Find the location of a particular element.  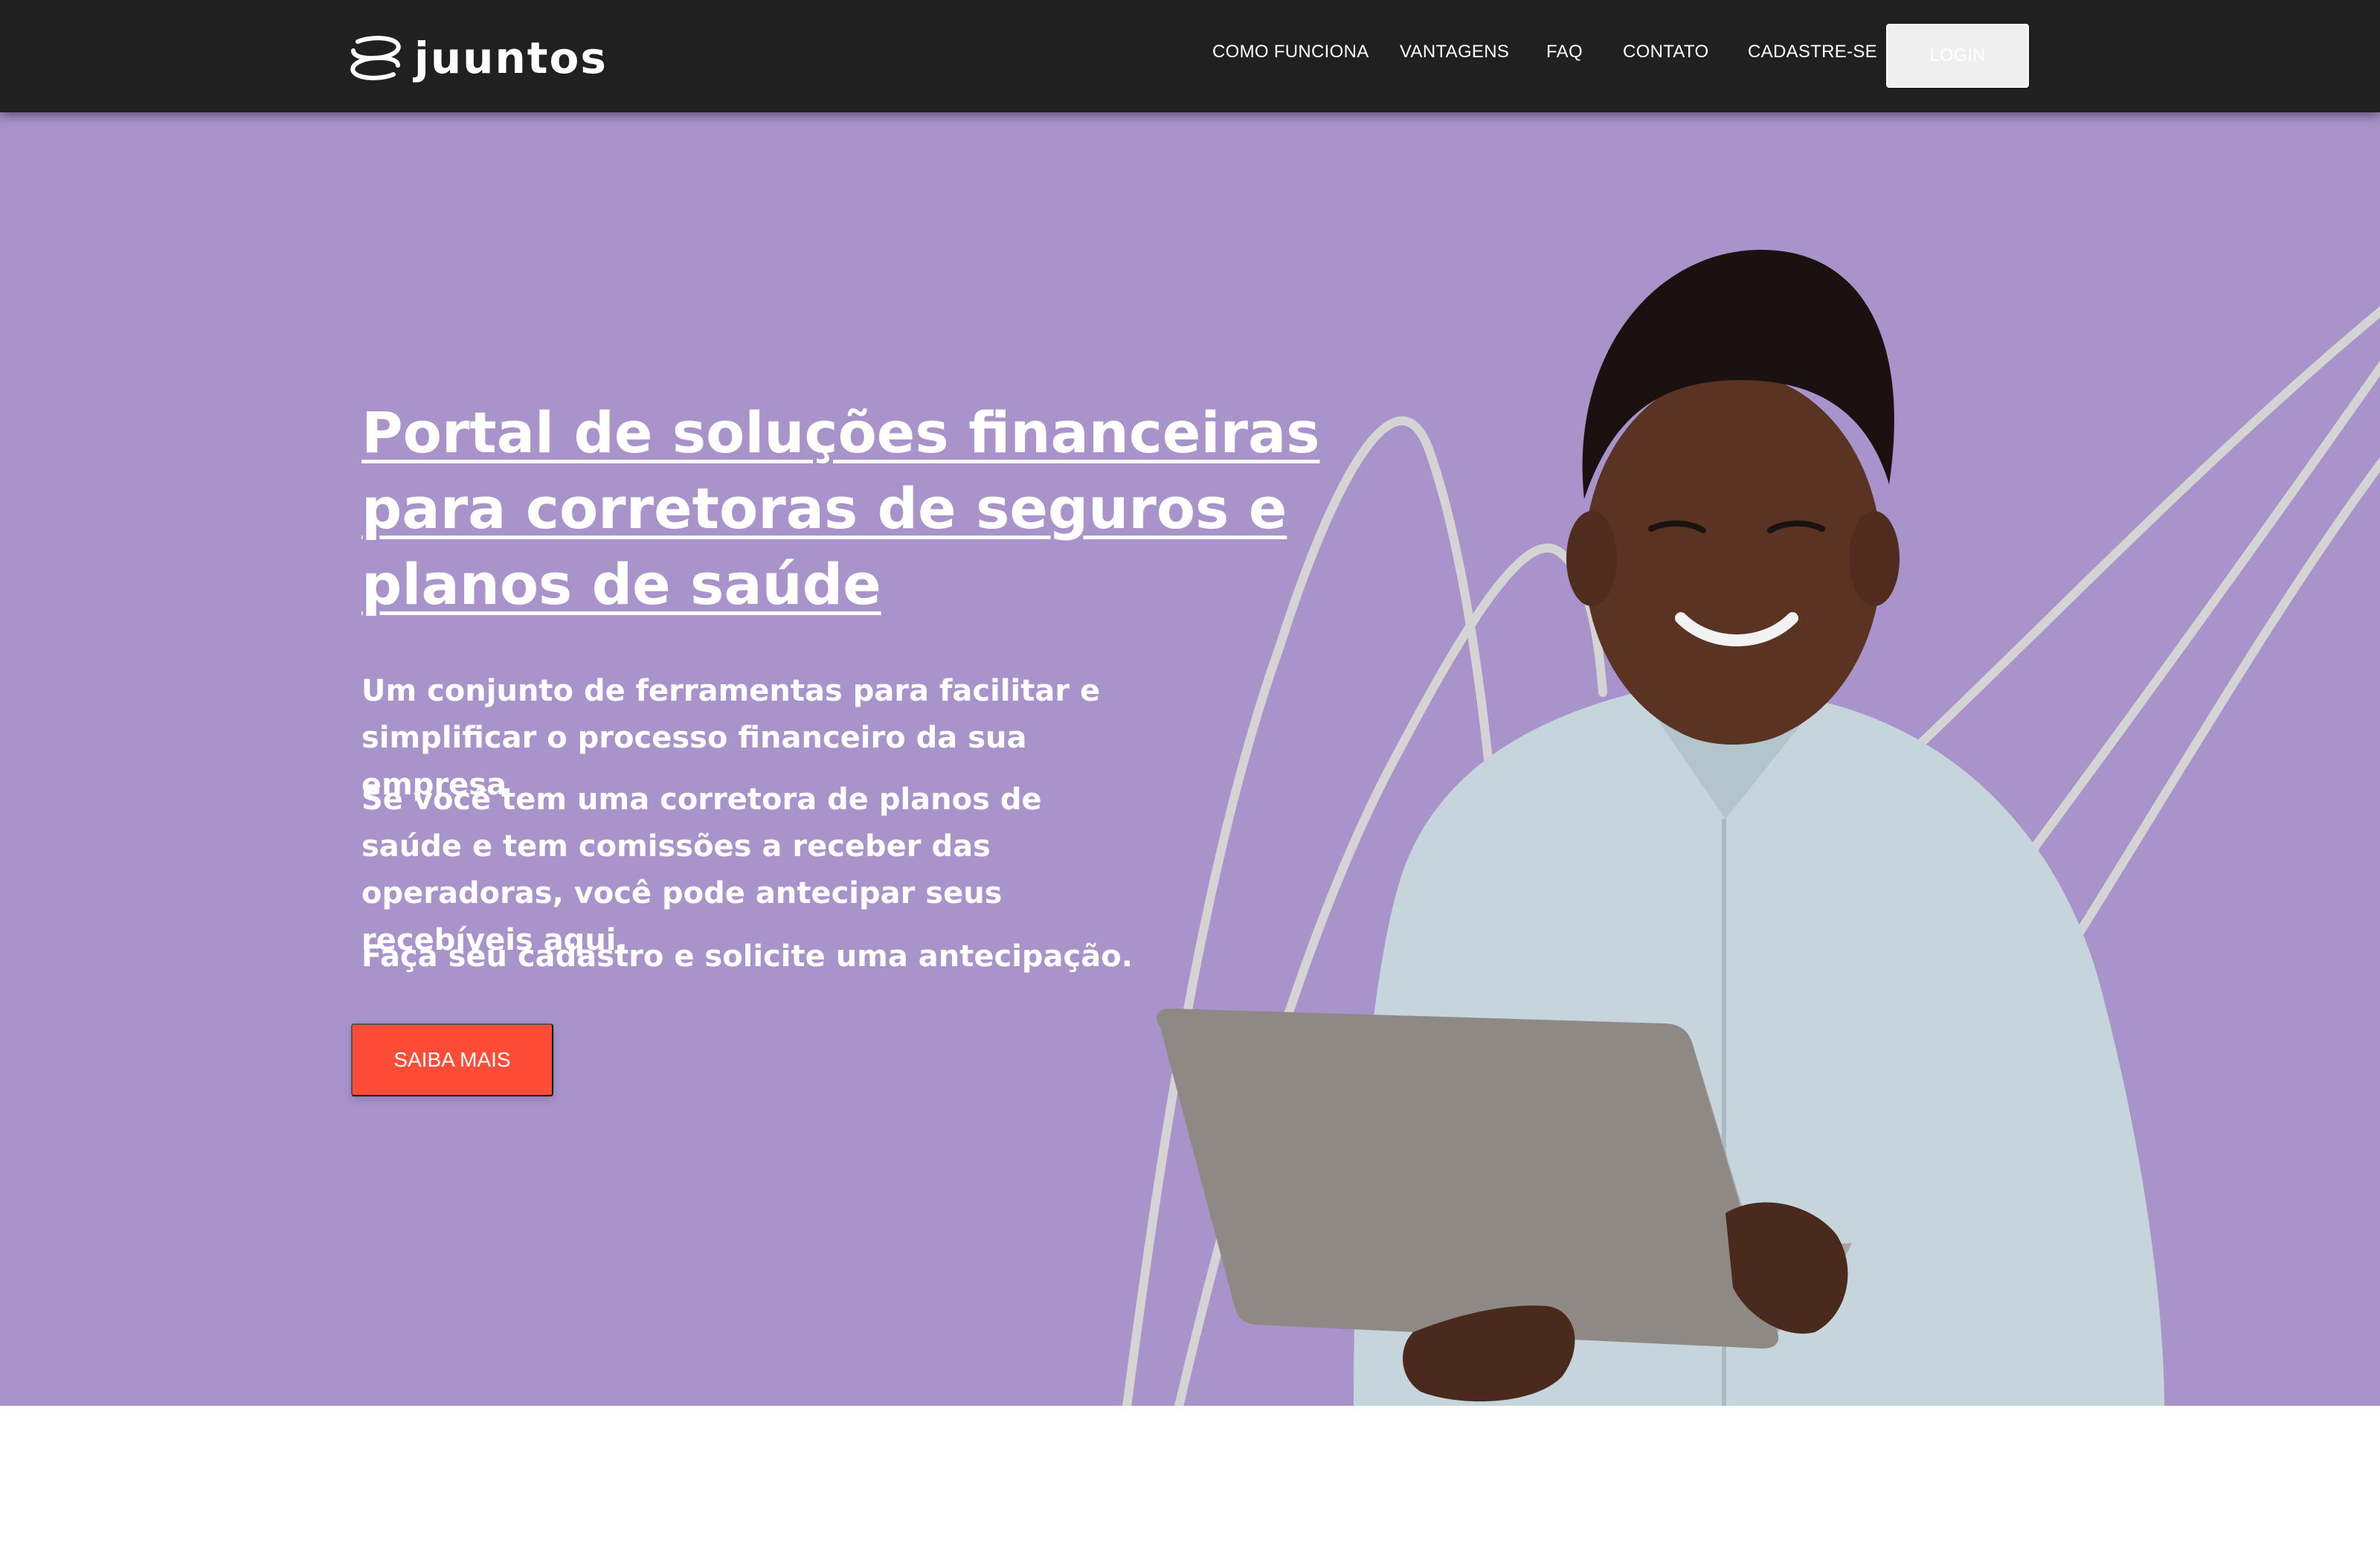

nav-link-contato: CONTATO is located at coordinates (1666, 52).